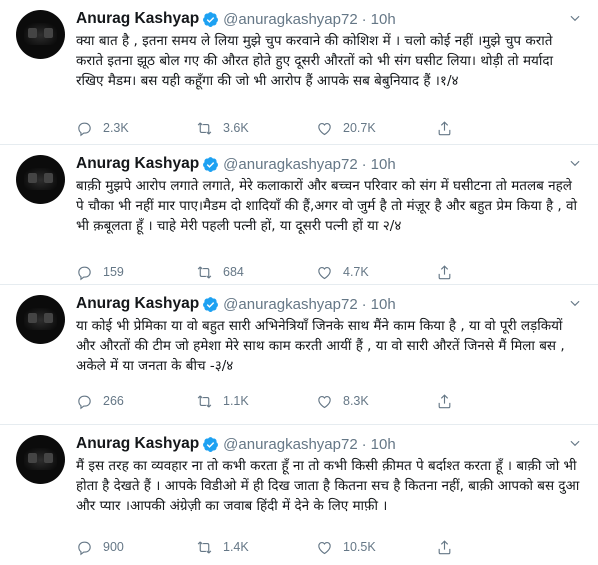  I want to click on like-count: 4.7K, so click(356, 272).